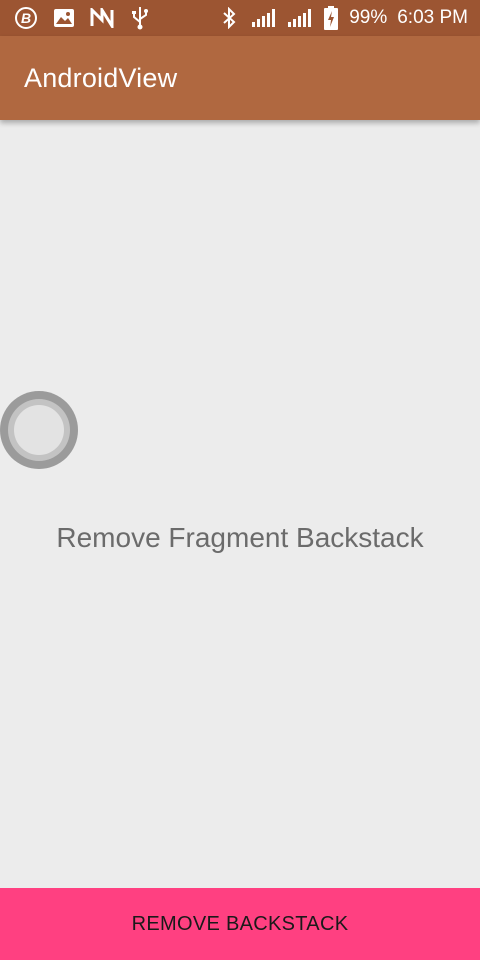 The height and width of the screenshot is (960, 480). I want to click on floating-touch-ring, so click(39, 430).